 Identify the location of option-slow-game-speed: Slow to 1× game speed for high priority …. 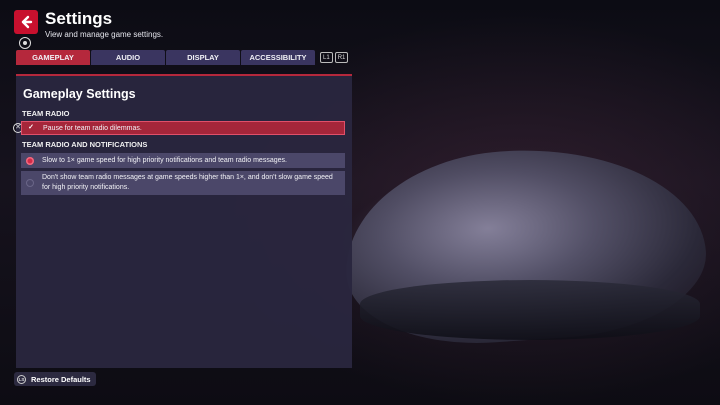
(183, 160).